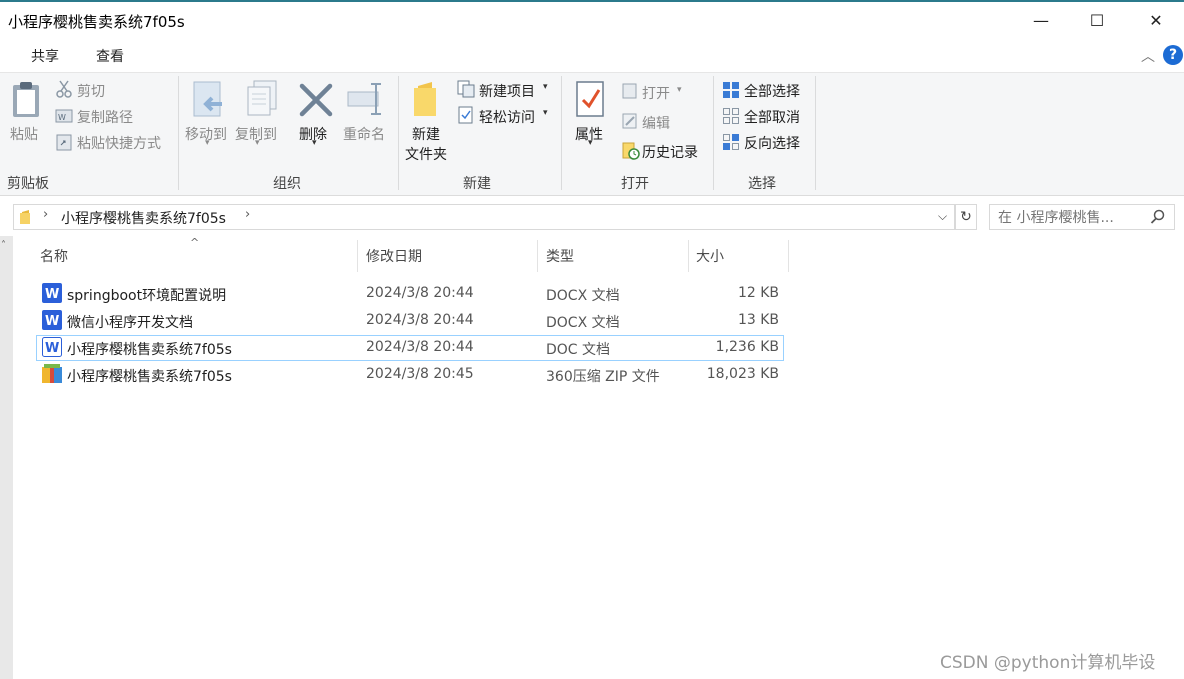 Image resolution: width=1184 pixels, height=679 pixels. What do you see at coordinates (426, 155) in the screenshot?
I see `new-folder-label-2: 文件夹` at bounding box center [426, 155].